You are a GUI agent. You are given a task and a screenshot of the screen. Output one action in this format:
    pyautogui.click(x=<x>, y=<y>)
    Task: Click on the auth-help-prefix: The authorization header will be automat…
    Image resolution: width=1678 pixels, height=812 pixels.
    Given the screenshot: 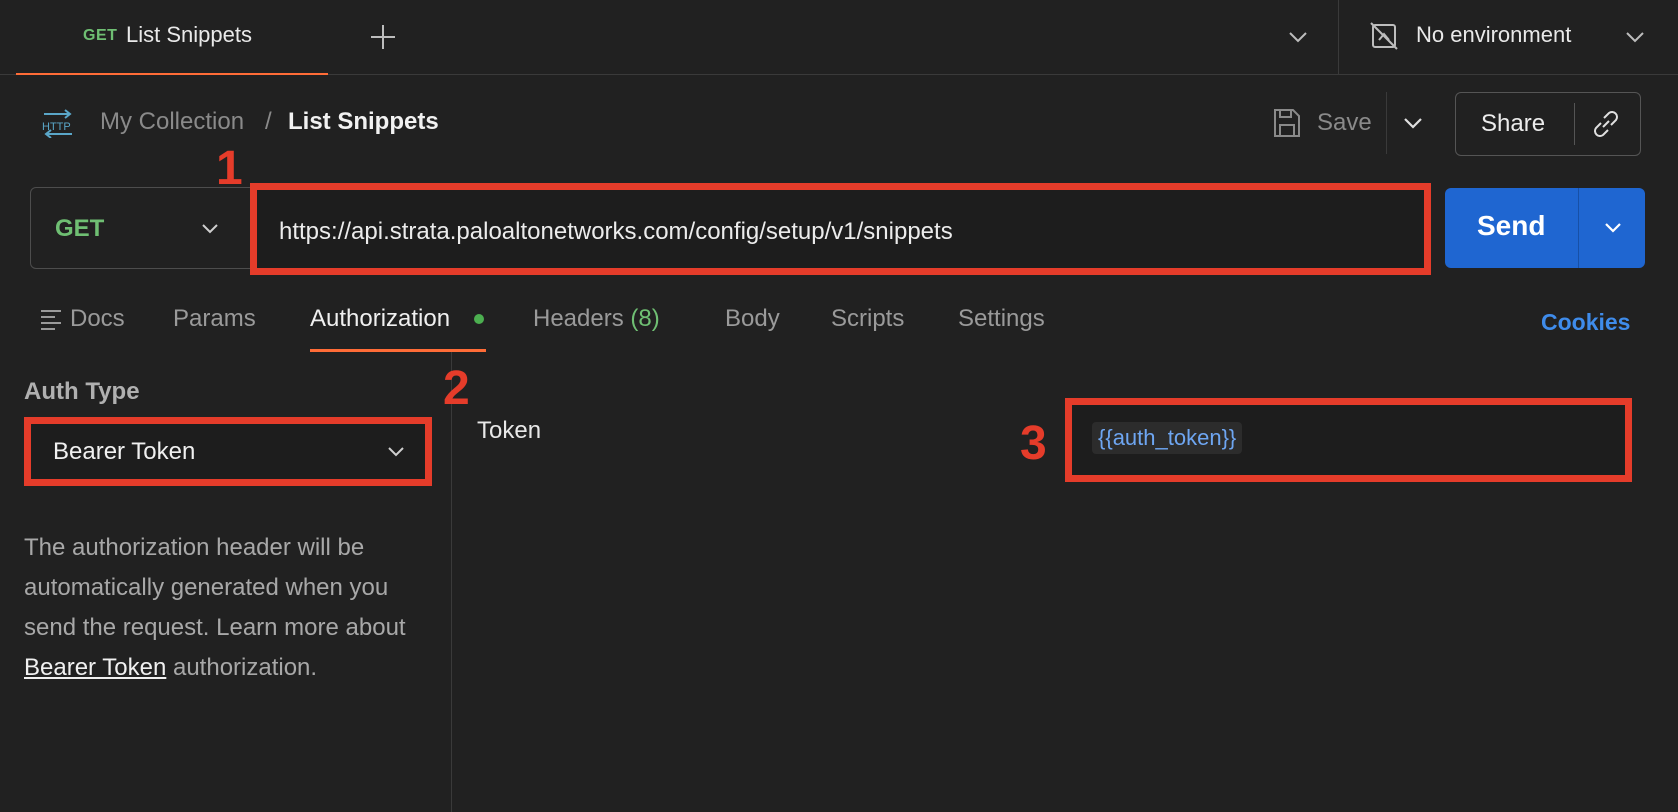 What is the action you would take?
    pyautogui.click(x=215, y=587)
    